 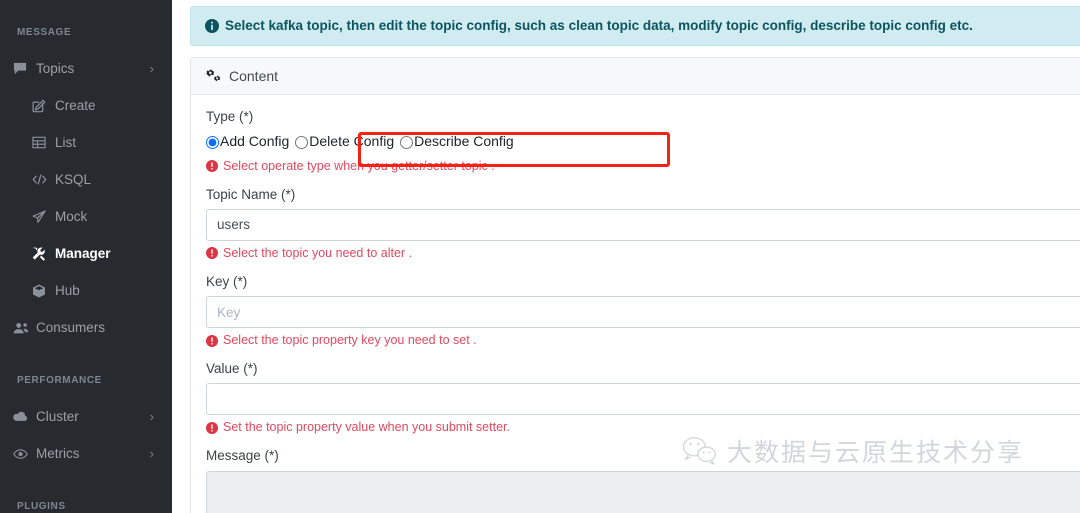 What do you see at coordinates (57, 416) in the screenshot?
I see `sidebar-item-label: Cluster` at bounding box center [57, 416].